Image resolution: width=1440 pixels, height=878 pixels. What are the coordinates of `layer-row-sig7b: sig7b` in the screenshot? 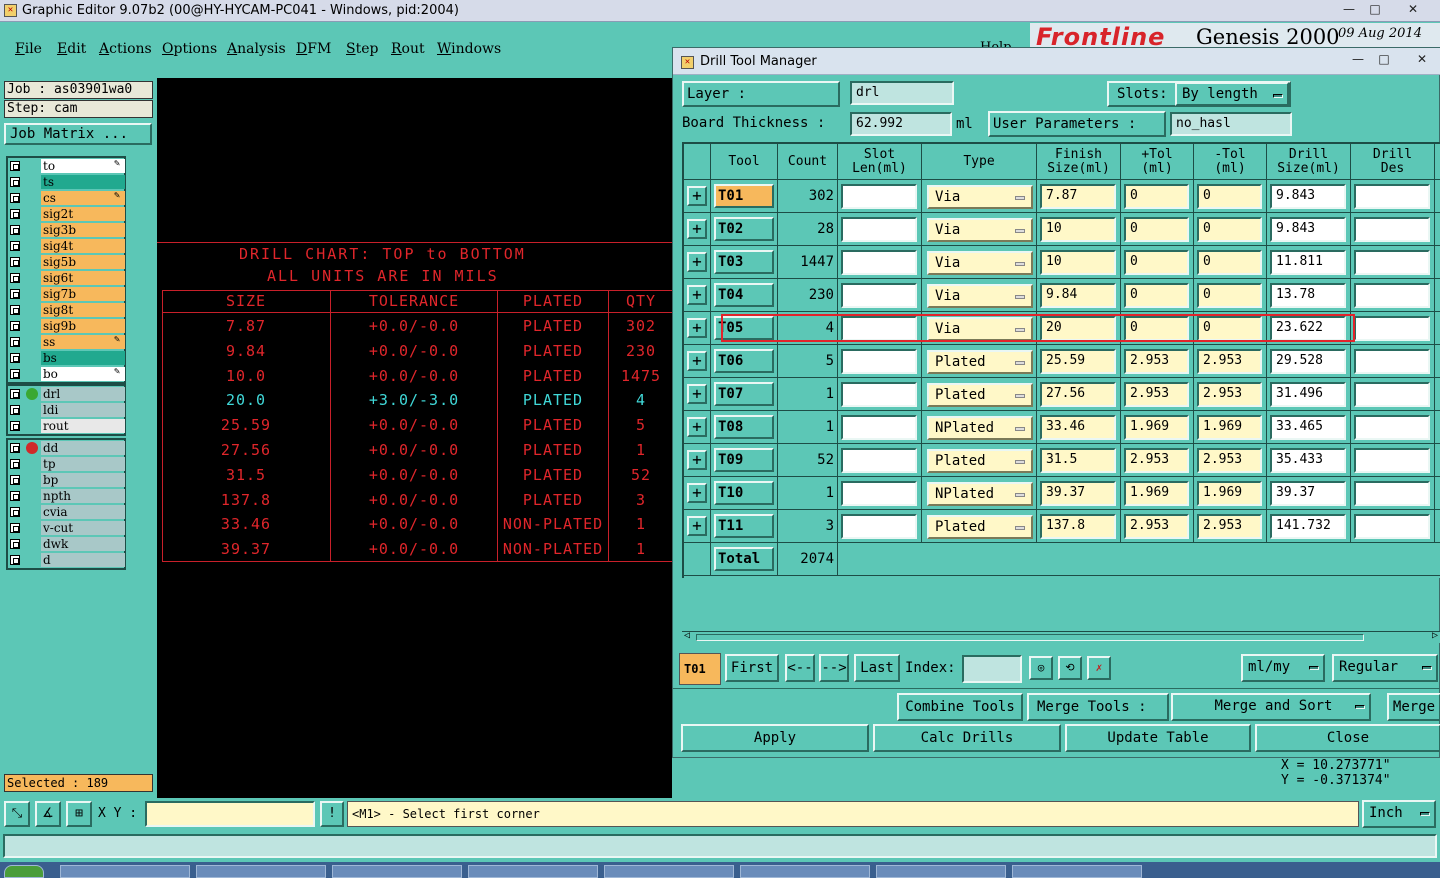 It's located at (66, 294).